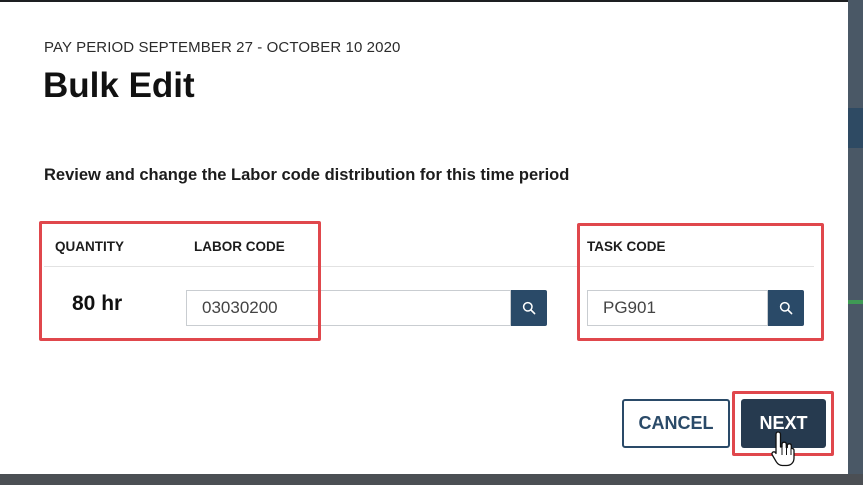 The height and width of the screenshot is (485, 863). What do you see at coordinates (431, 479) in the screenshot?
I see `background-page-bottom` at bounding box center [431, 479].